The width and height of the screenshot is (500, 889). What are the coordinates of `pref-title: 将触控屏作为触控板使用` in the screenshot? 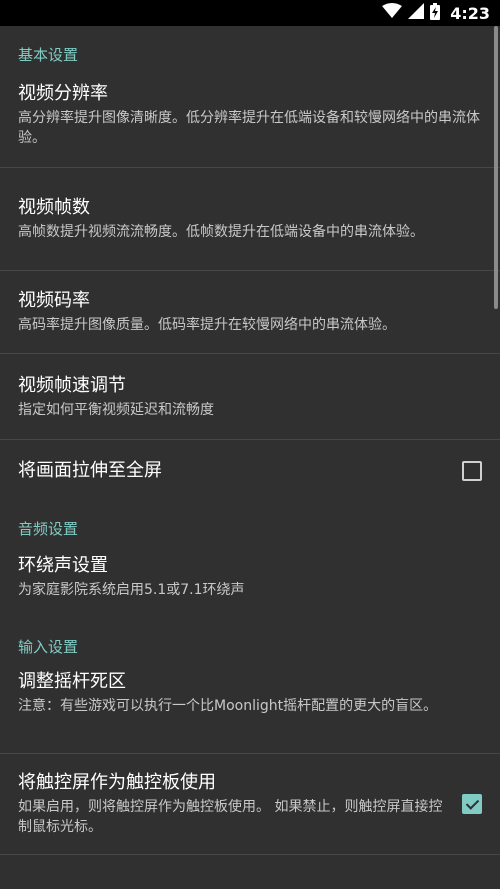 It's located at (117, 782).